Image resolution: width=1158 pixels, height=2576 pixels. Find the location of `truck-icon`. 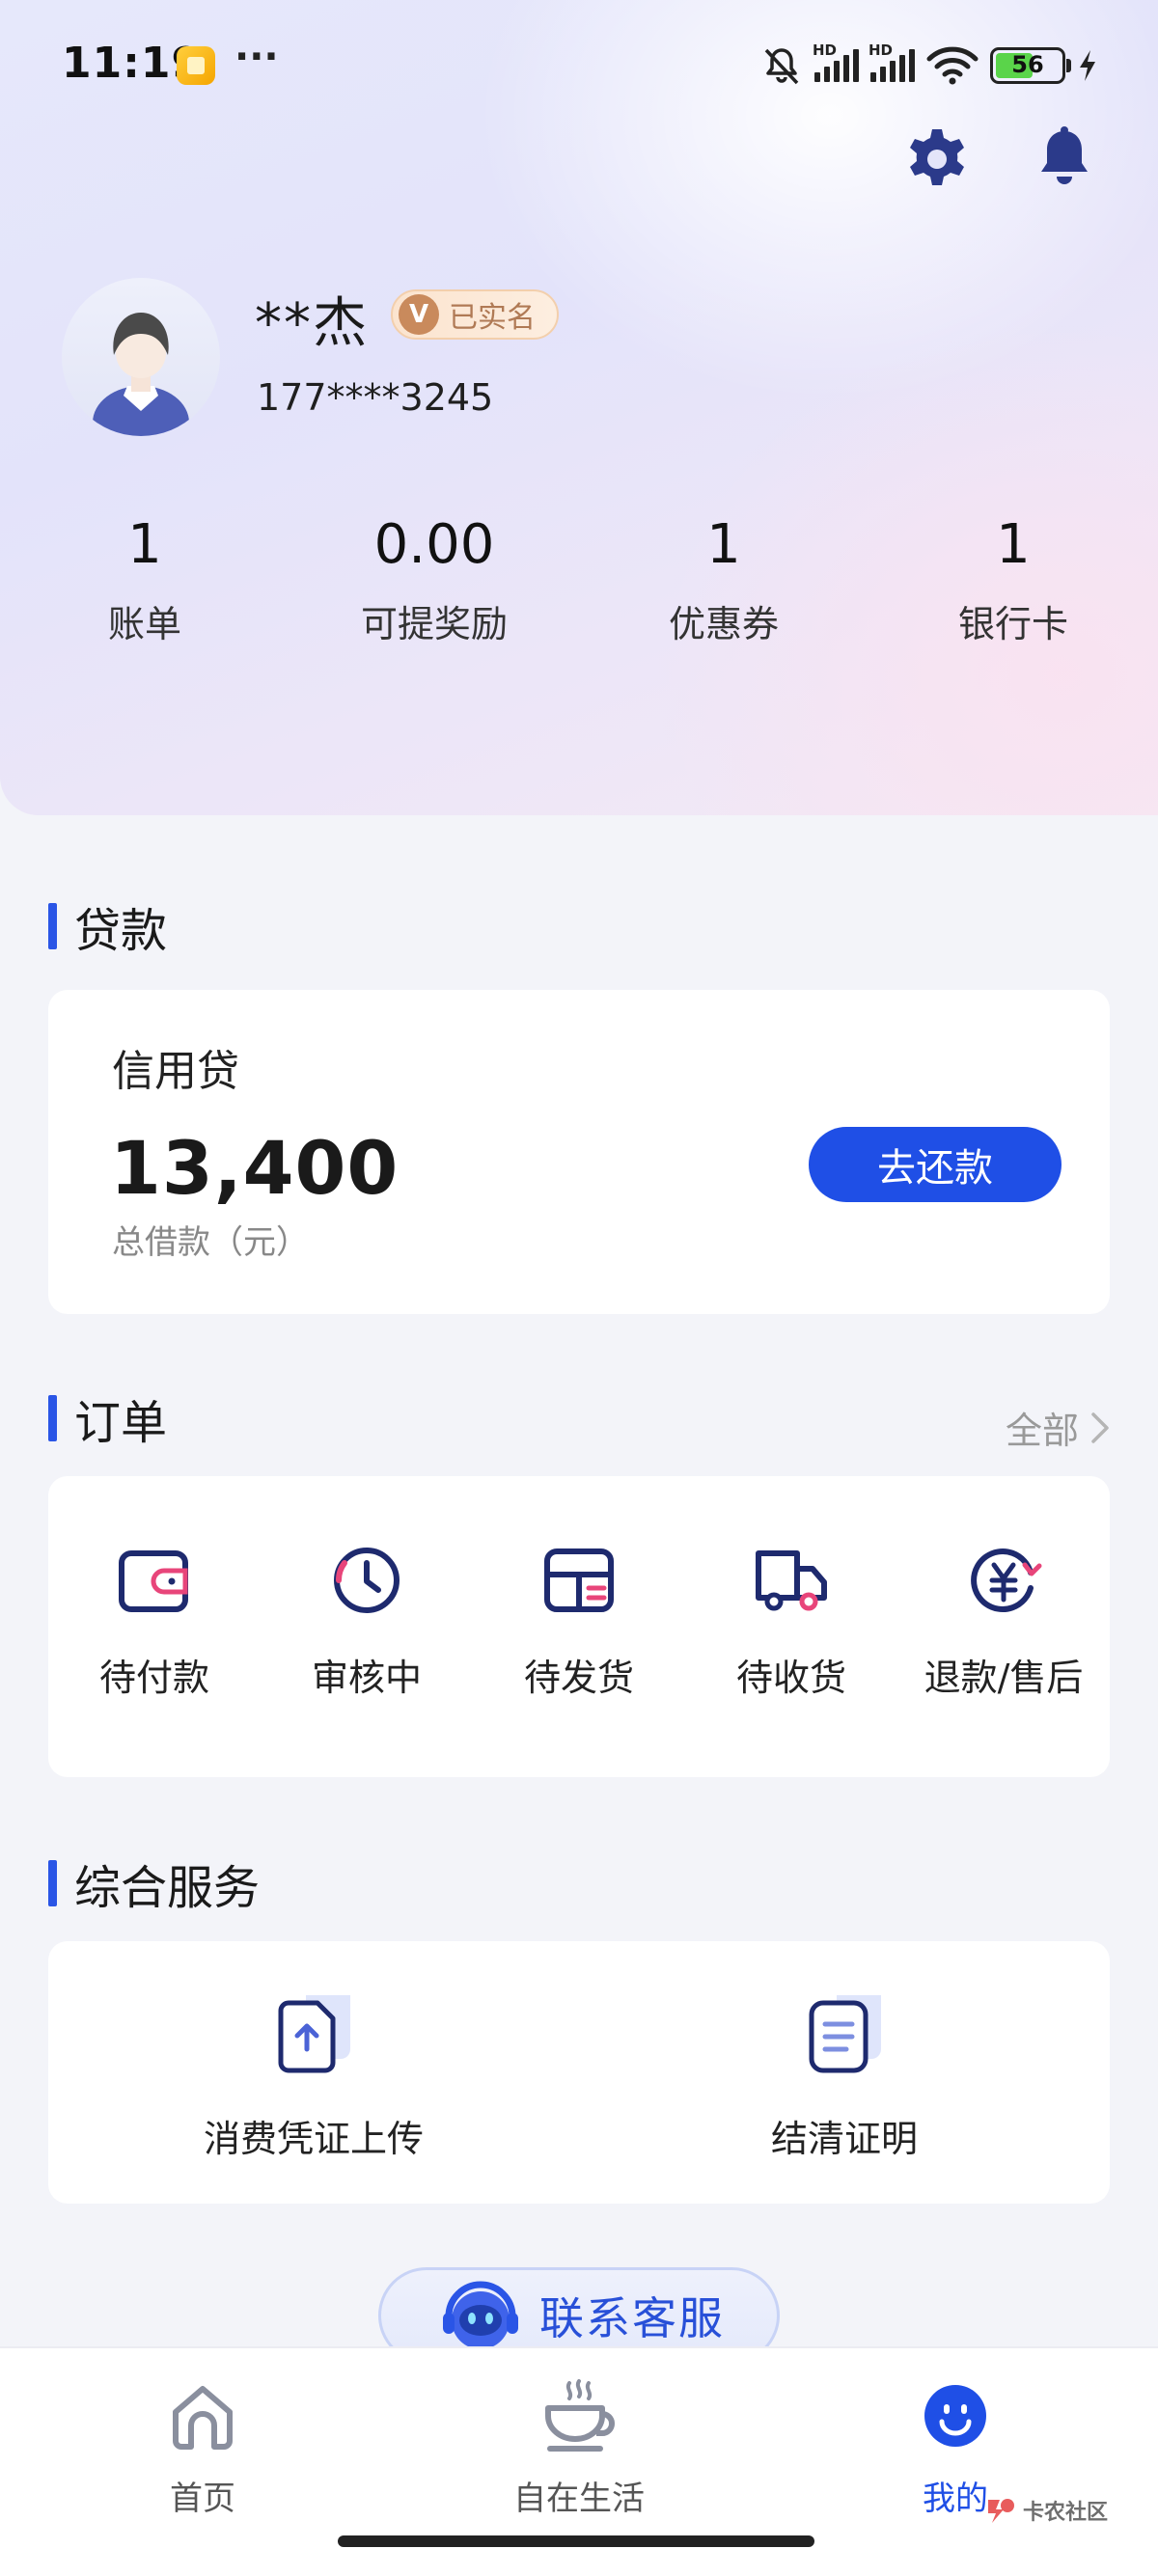

truck-icon is located at coordinates (791, 1580).